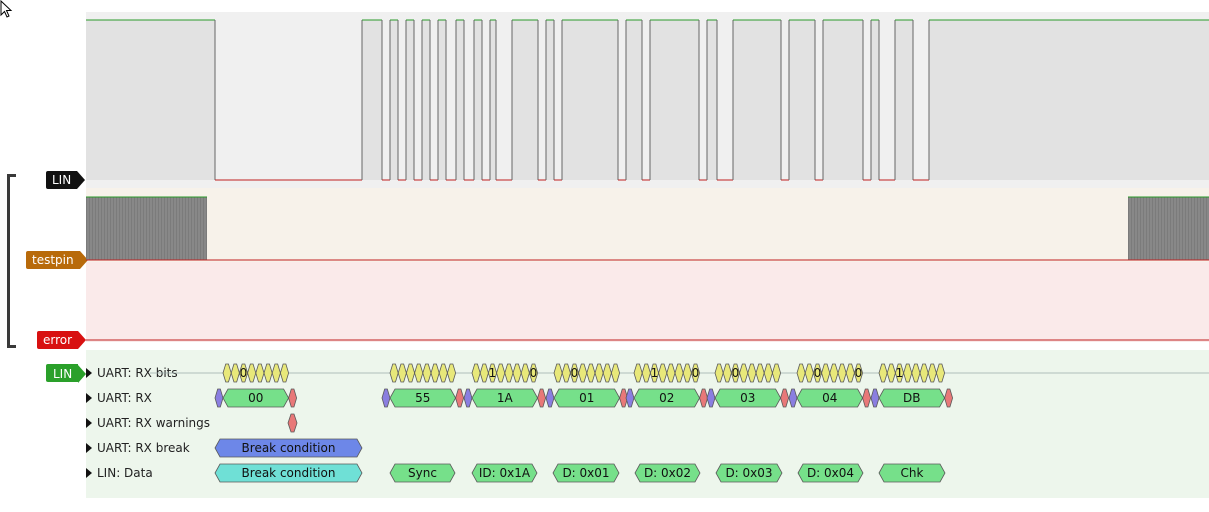  What do you see at coordinates (154, 423) in the screenshot?
I see `row-label-rx-warnings: UART: RX warnings` at bounding box center [154, 423].